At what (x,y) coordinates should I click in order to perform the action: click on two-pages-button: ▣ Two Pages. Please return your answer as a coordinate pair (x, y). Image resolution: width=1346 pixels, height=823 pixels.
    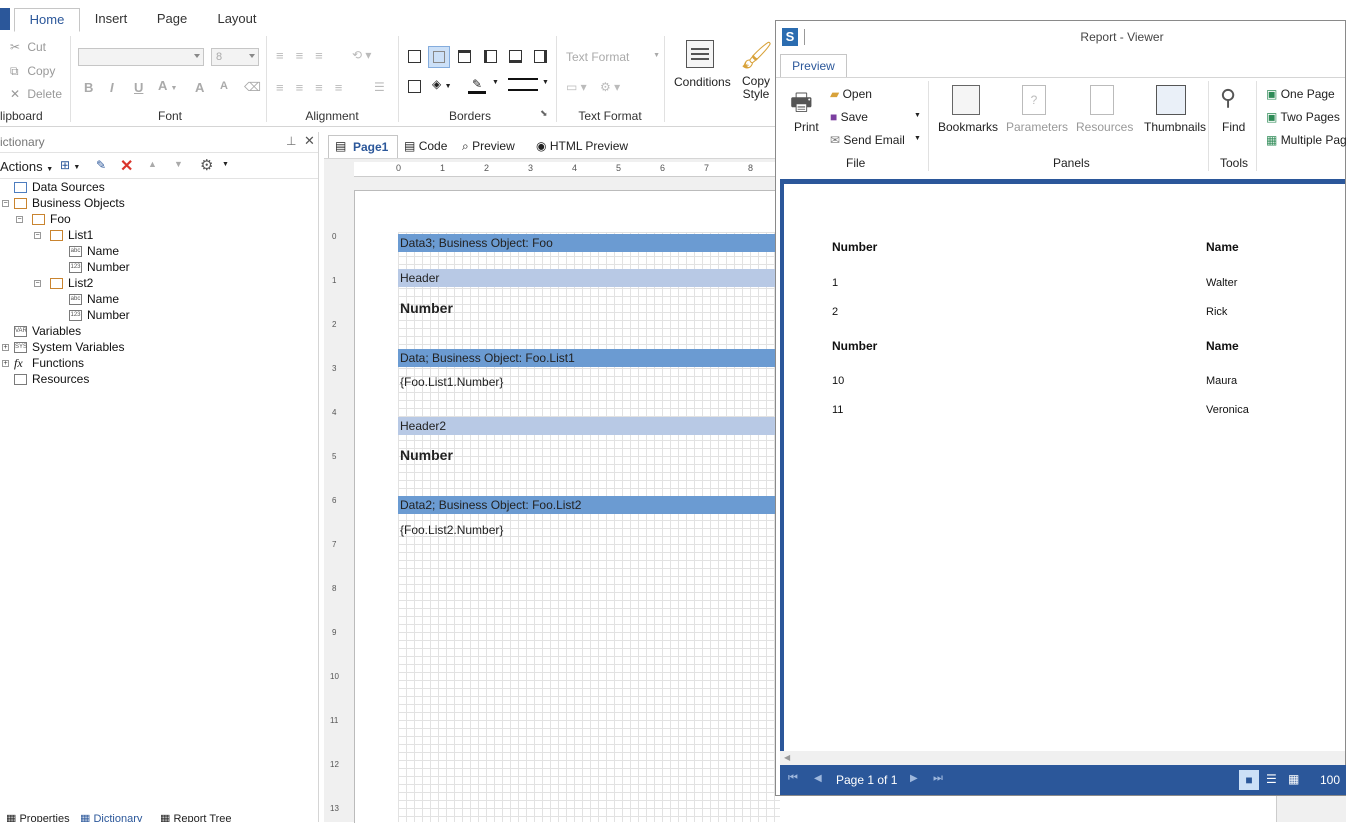
    Looking at the image, I should click on (1303, 117).